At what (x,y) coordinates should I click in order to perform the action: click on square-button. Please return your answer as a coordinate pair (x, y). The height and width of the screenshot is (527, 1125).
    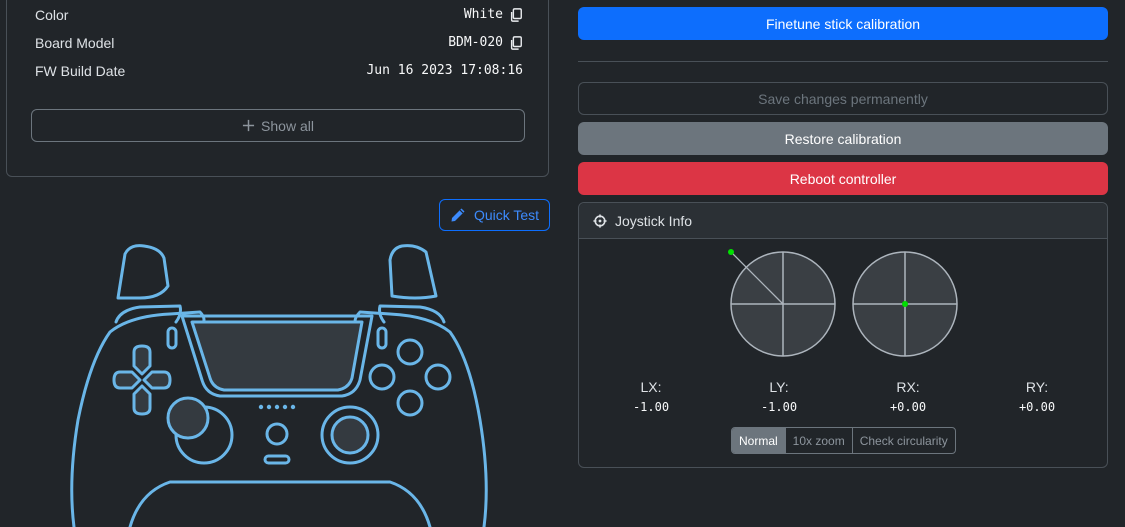
    Looking at the image, I should click on (382, 377).